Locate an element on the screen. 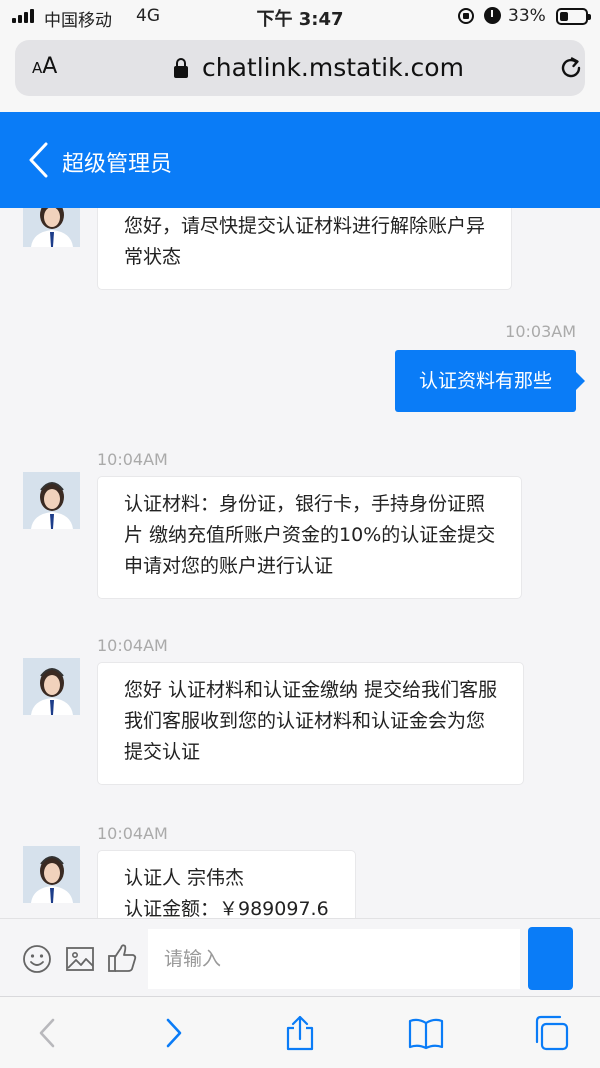  message-line: 您好，请尽快提交认证材料进行解除账户异 is located at coordinates (305, 226).